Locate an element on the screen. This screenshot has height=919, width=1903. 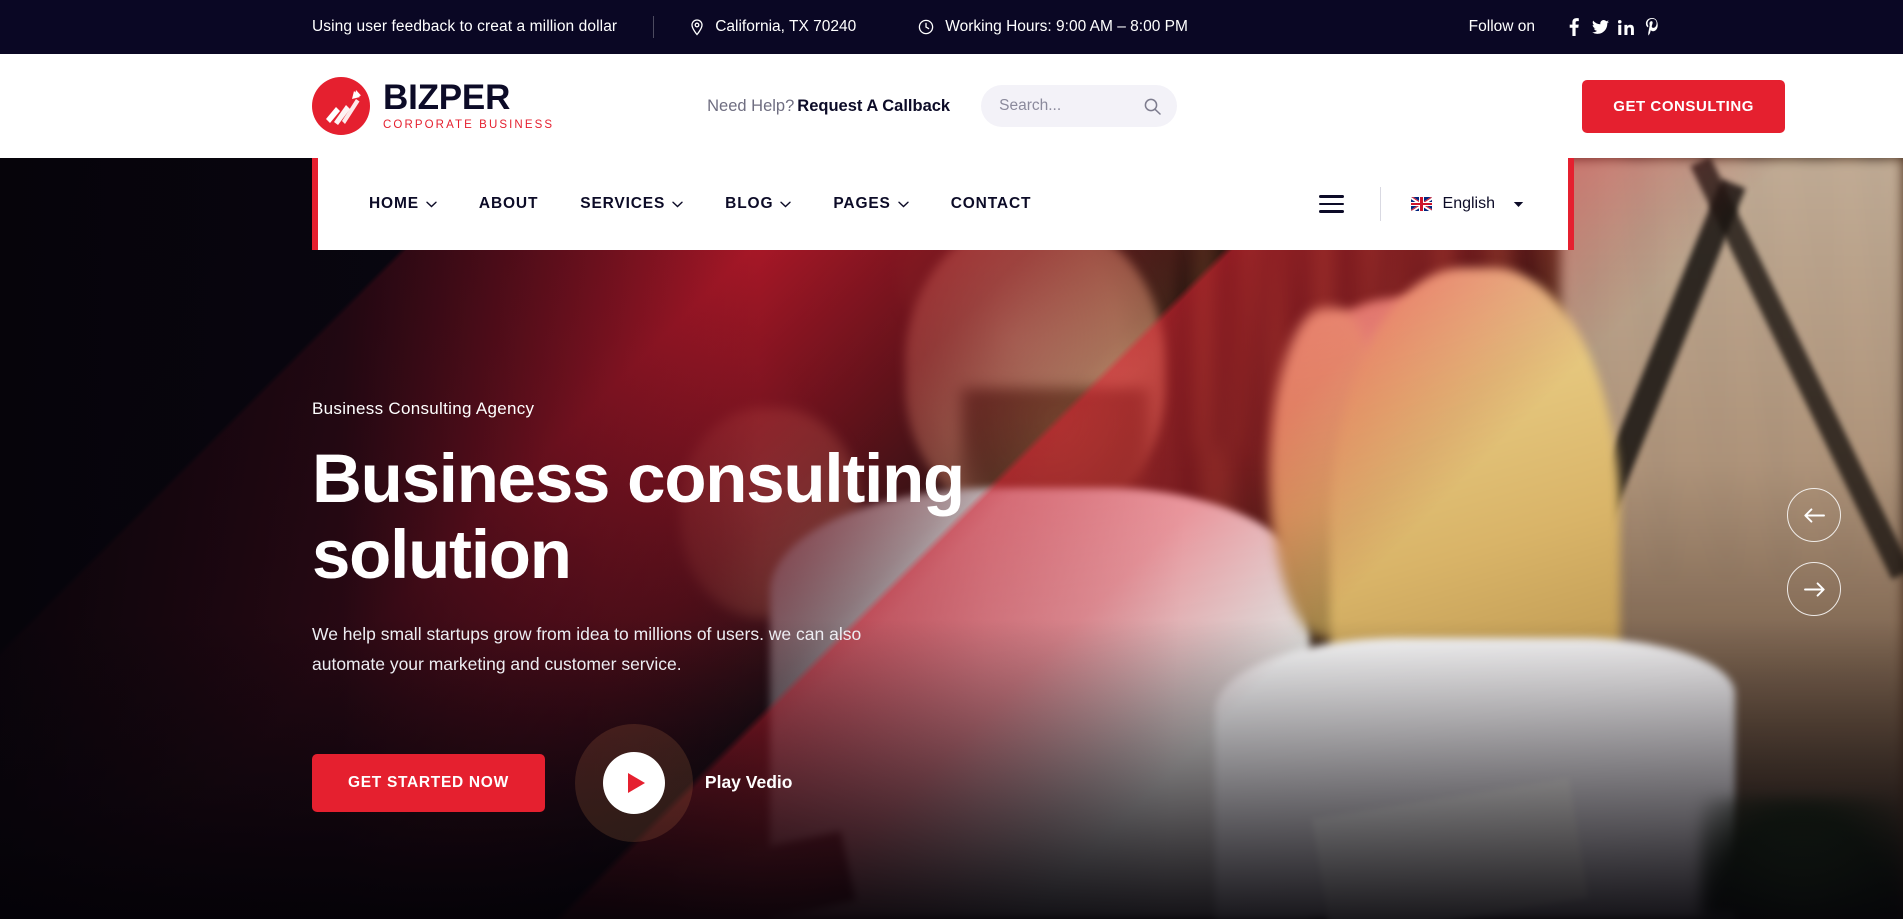
hero-actions: GET STARTED NOW Play Vedio is located at coordinates (662, 782).